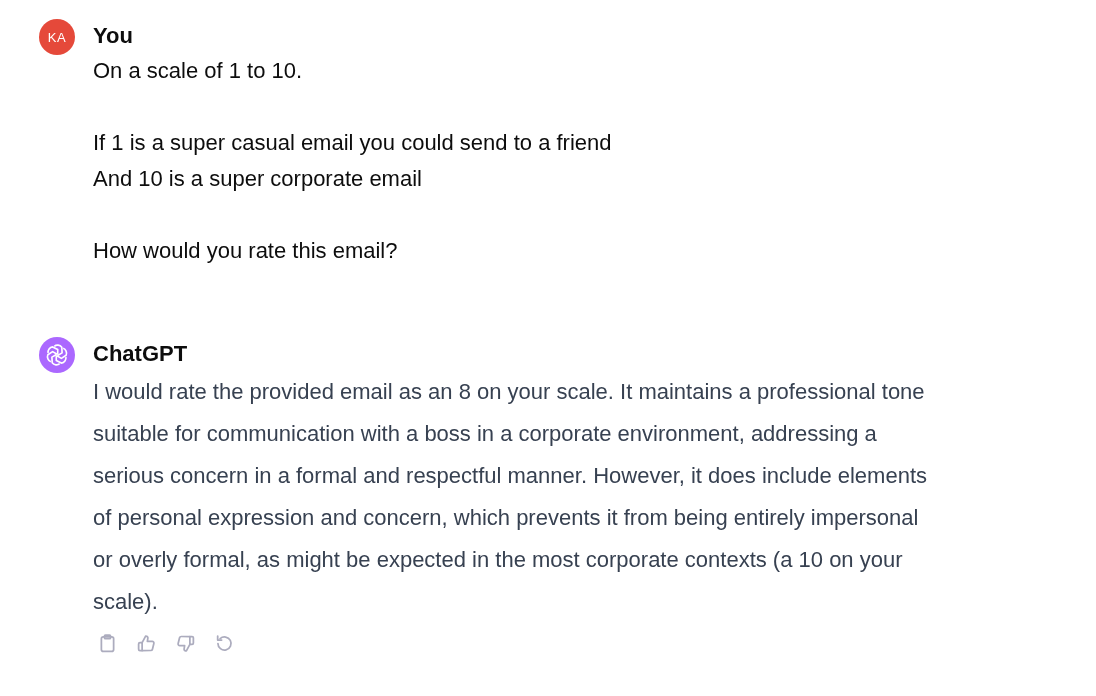  What do you see at coordinates (185, 643) in the screenshot?
I see `thumbs-down-icon` at bounding box center [185, 643].